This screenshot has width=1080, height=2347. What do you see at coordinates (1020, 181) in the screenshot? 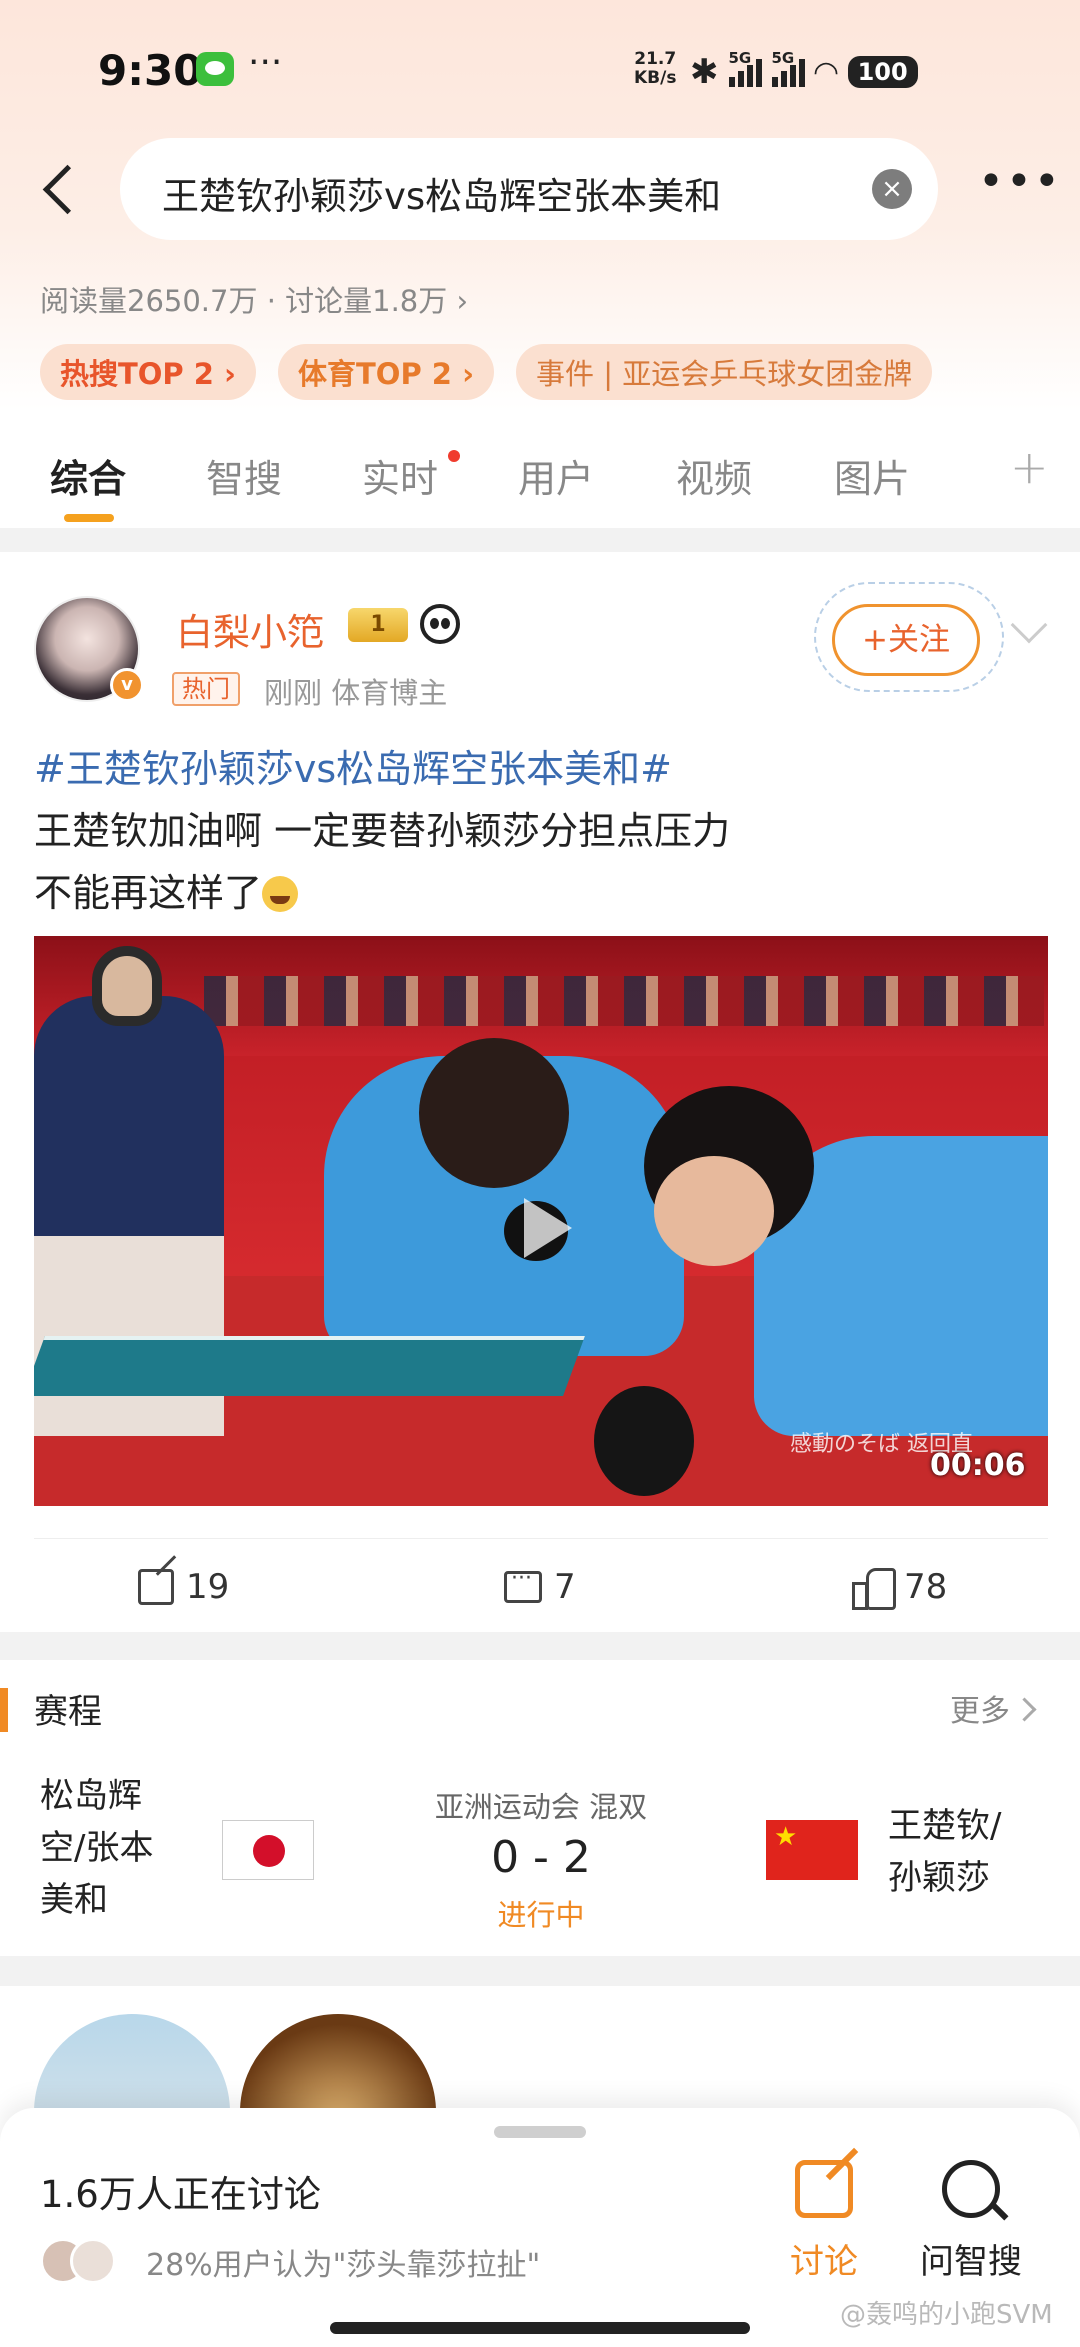
I see `more-options-icon: •••` at bounding box center [1020, 181].